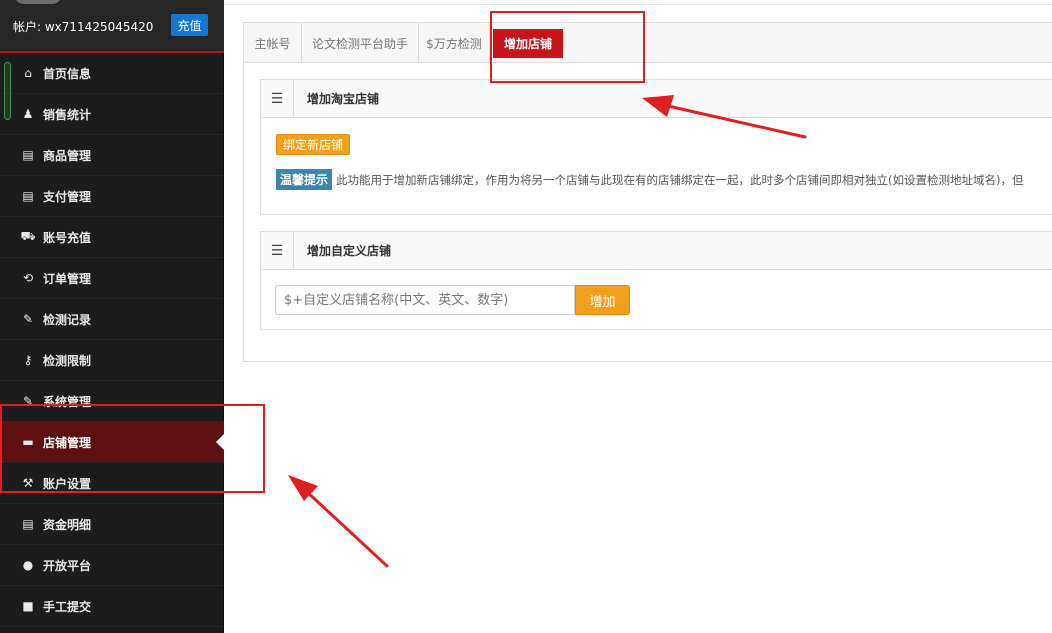 This screenshot has height=633, width=1052. I want to click on home-icon: ⌂, so click(28, 73).